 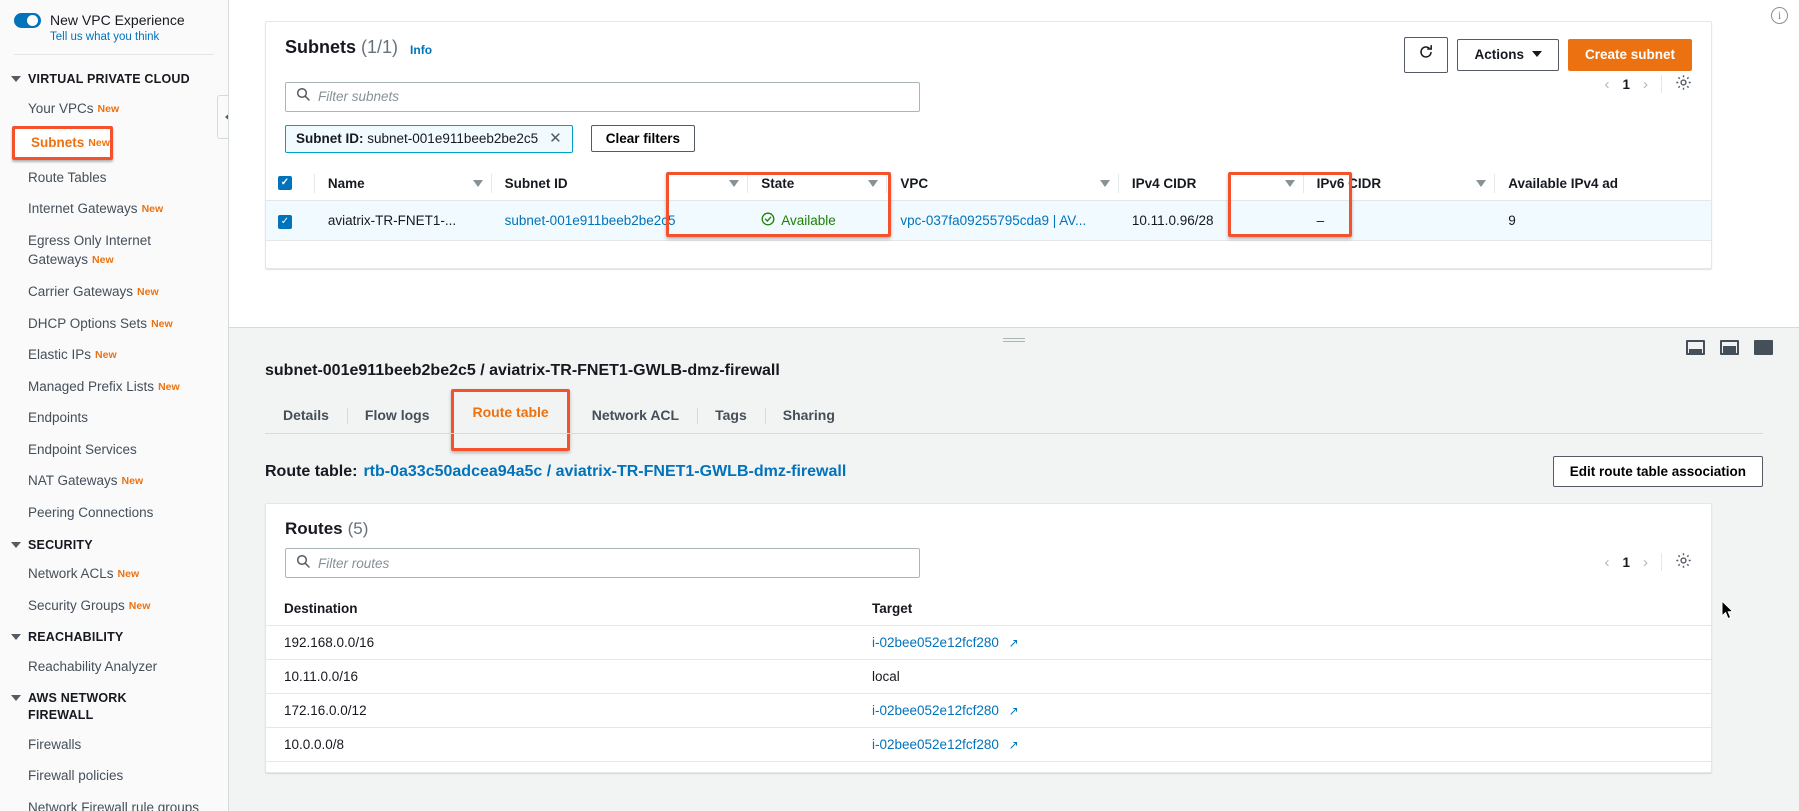 What do you see at coordinates (114, 745) in the screenshot?
I see `sidebar-item-firewalls: Firewalls` at bounding box center [114, 745].